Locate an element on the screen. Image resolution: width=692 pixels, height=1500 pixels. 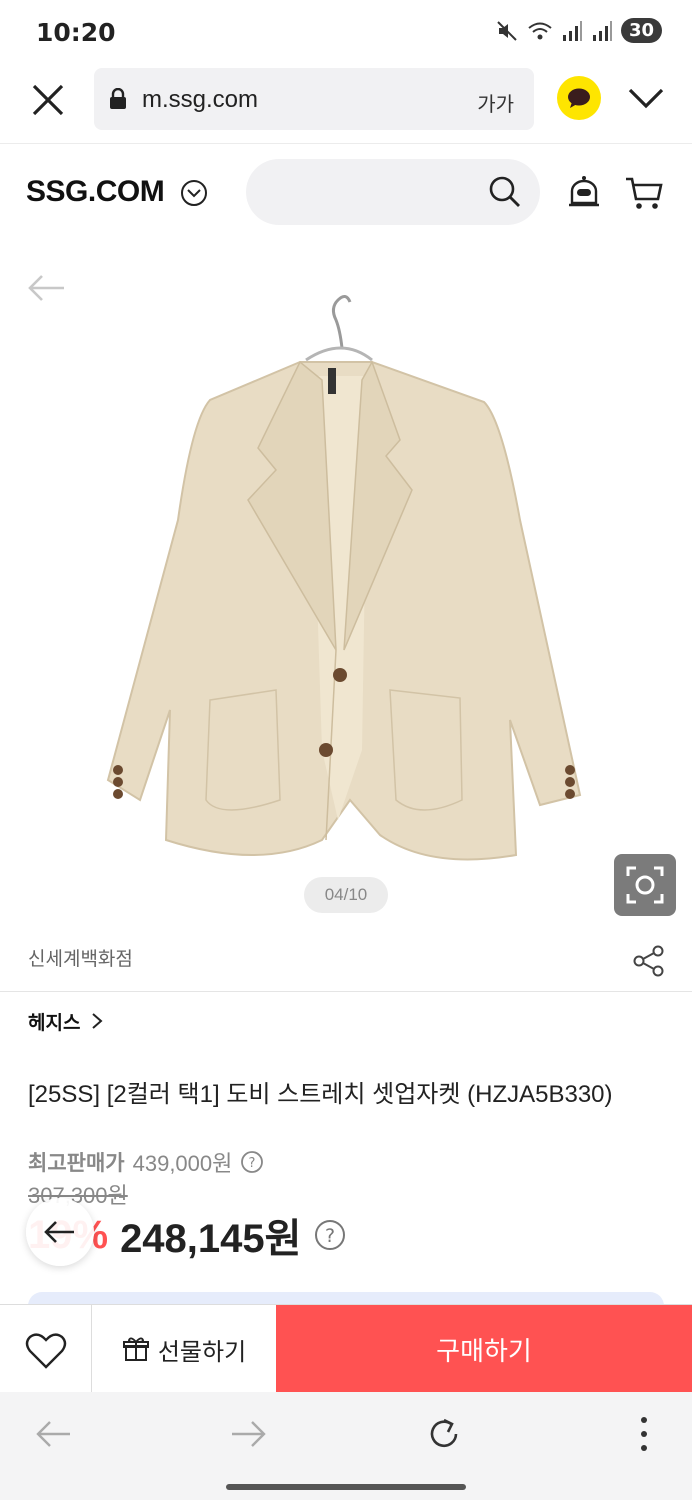
site-header: SSG.COM is located at coordinates (346, 195).